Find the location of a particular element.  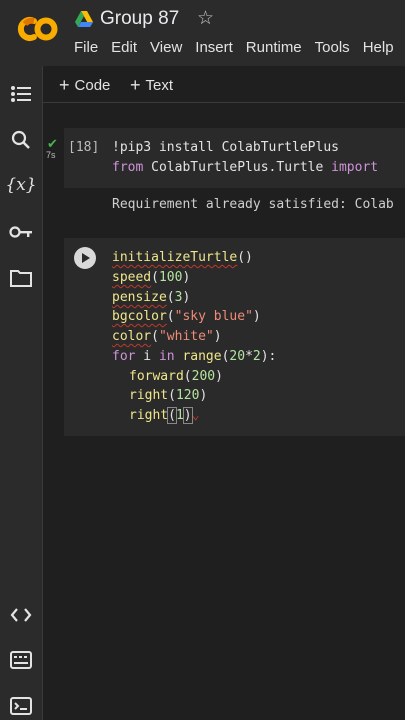

terminal-icon is located at coordinates (21, 706).